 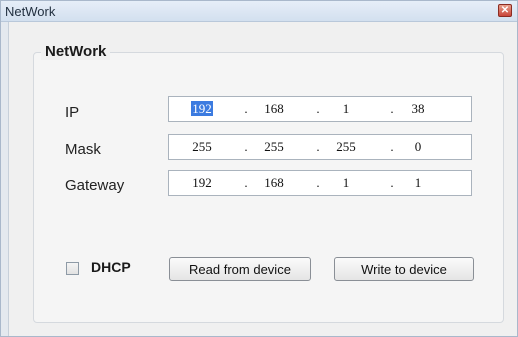 What do you see at coordinates (274, 109) in the screenshot?
I see `ip-octet-2: 168` at bounding box center [274, 109].